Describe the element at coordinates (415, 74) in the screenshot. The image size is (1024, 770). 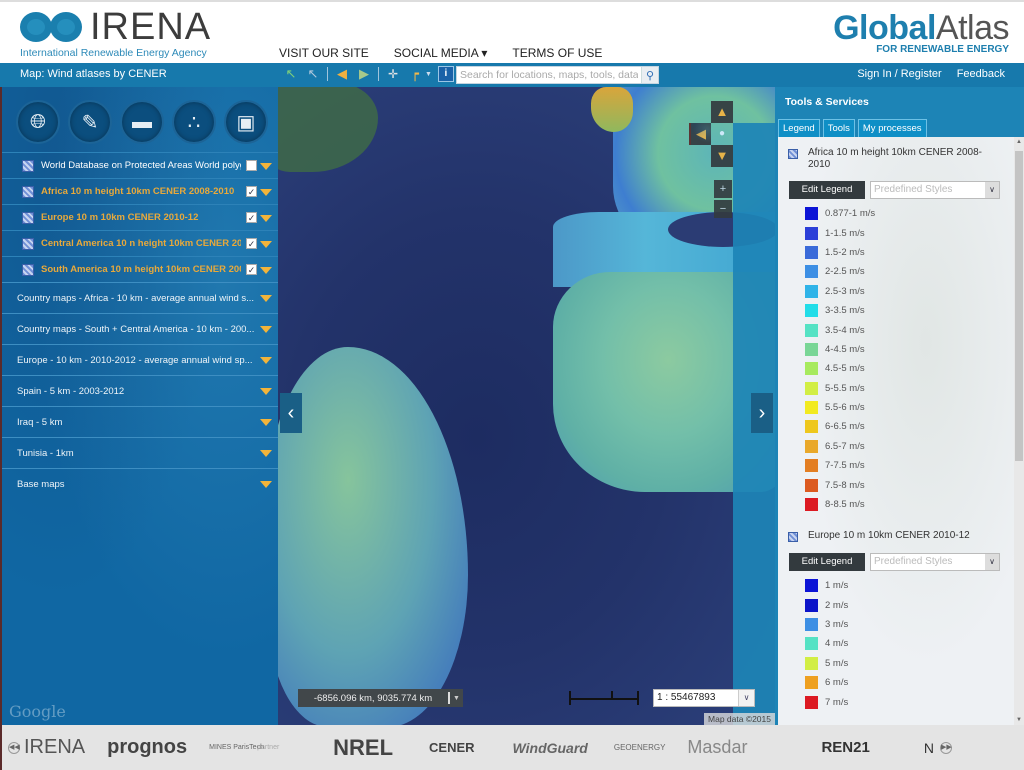
I see `measure-icon: ┍` at that location.